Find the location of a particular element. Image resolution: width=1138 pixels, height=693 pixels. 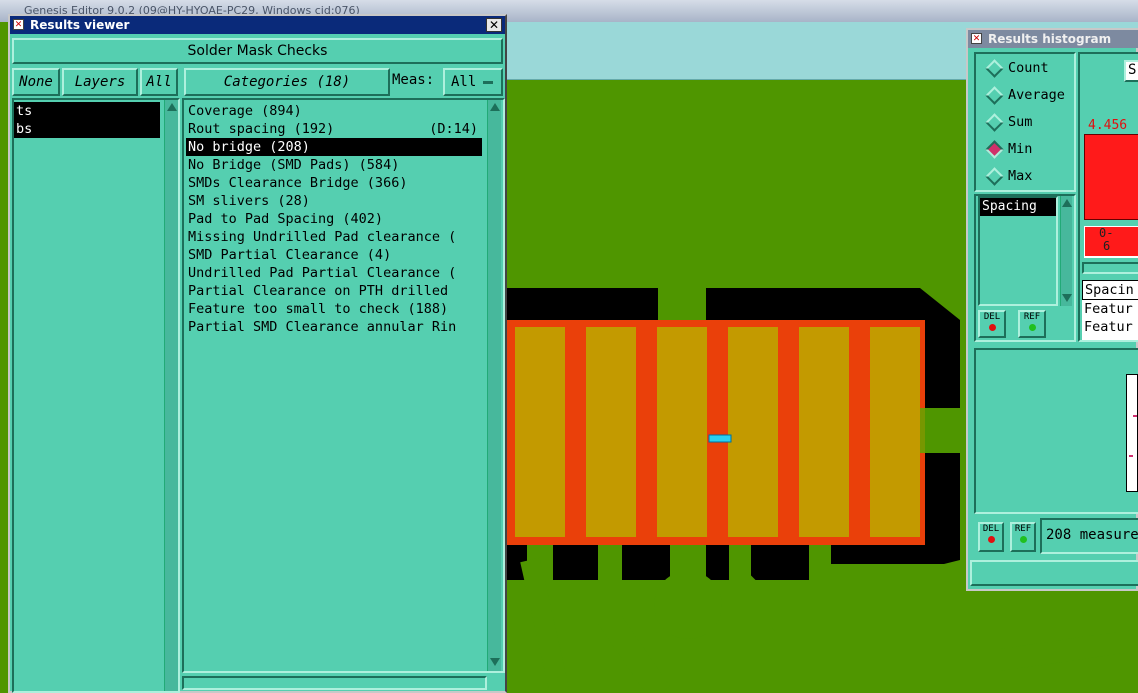

radio-average-label: Average is located at coordinates (1036, 95).